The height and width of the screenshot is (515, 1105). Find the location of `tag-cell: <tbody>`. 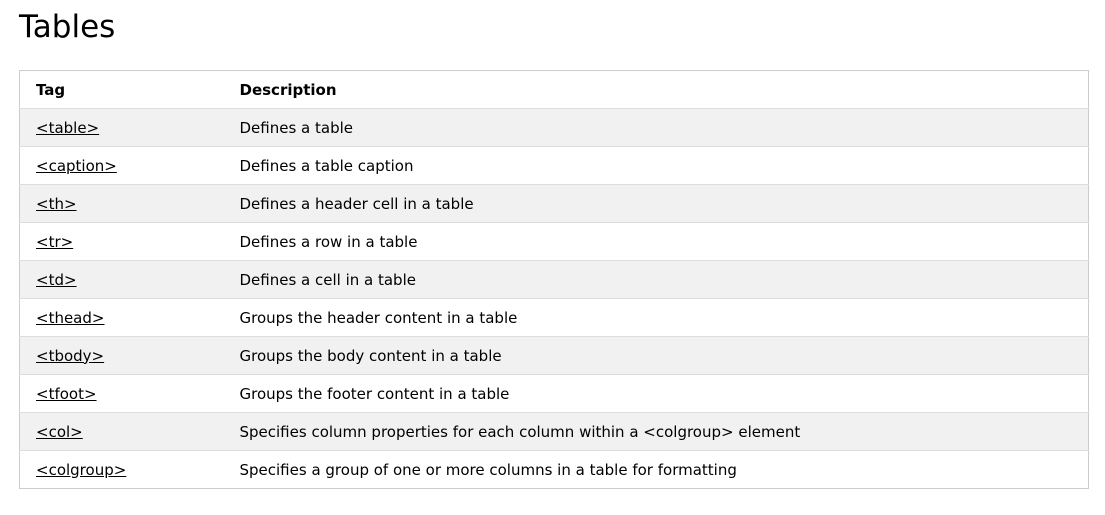

tag-cell: <tbody> is located at coordinates (121, 355).